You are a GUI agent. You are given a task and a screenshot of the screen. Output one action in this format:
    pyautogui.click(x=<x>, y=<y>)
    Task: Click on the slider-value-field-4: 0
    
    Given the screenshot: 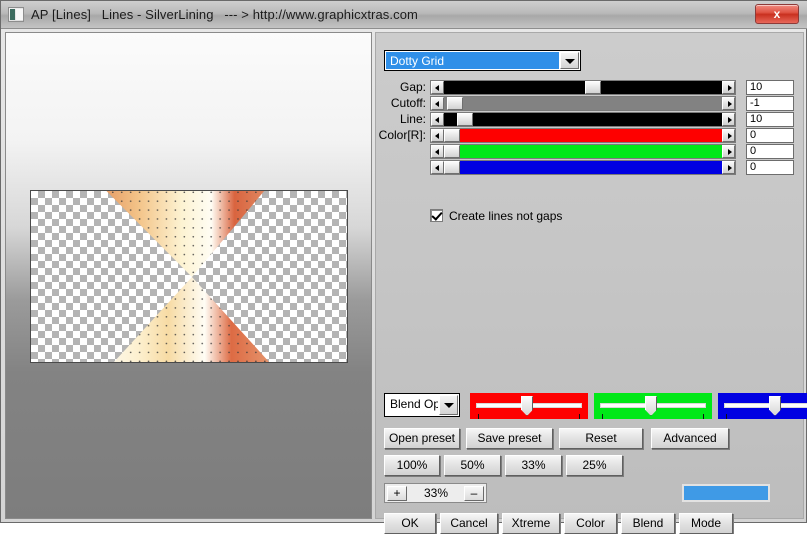 What is the action you would take?
    pyautogui.click(x=770, y=151)
    